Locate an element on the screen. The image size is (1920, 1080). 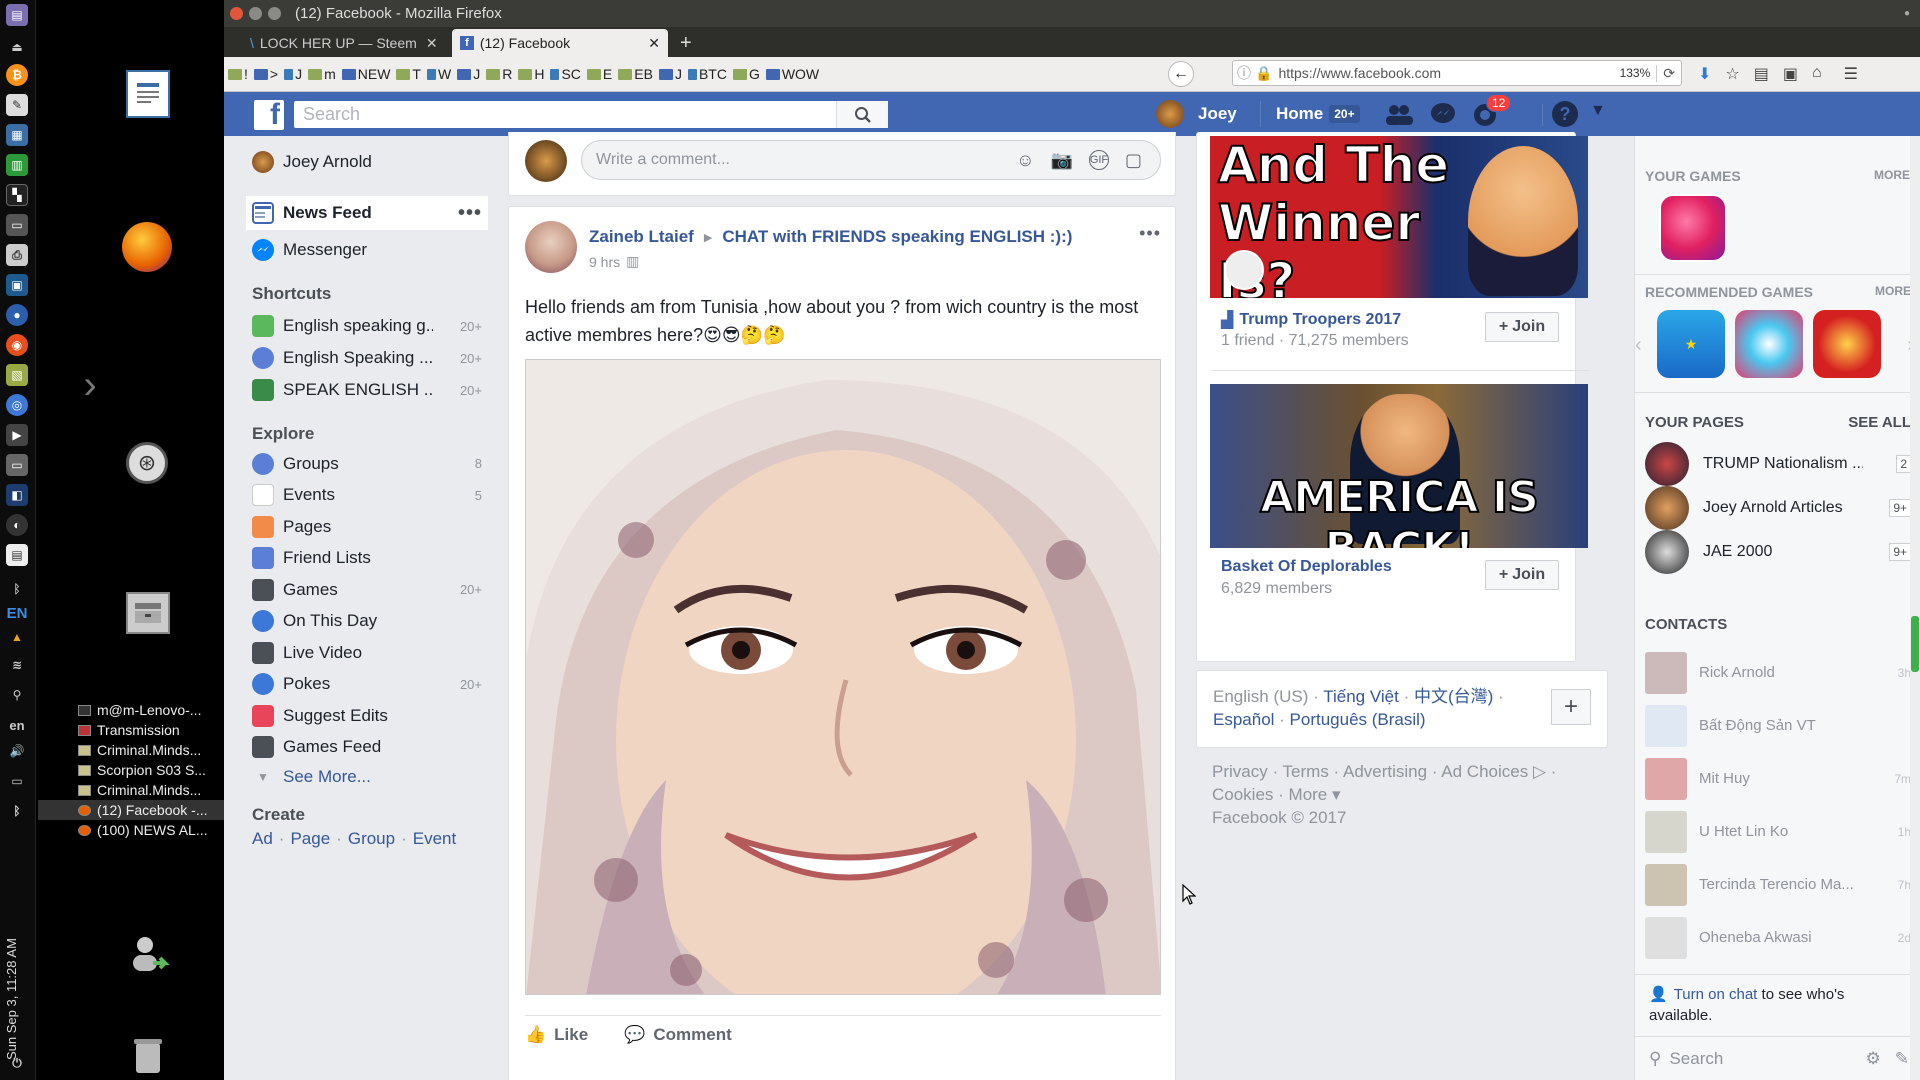
save-icon: ▤ is located at coordinates (17, 555).